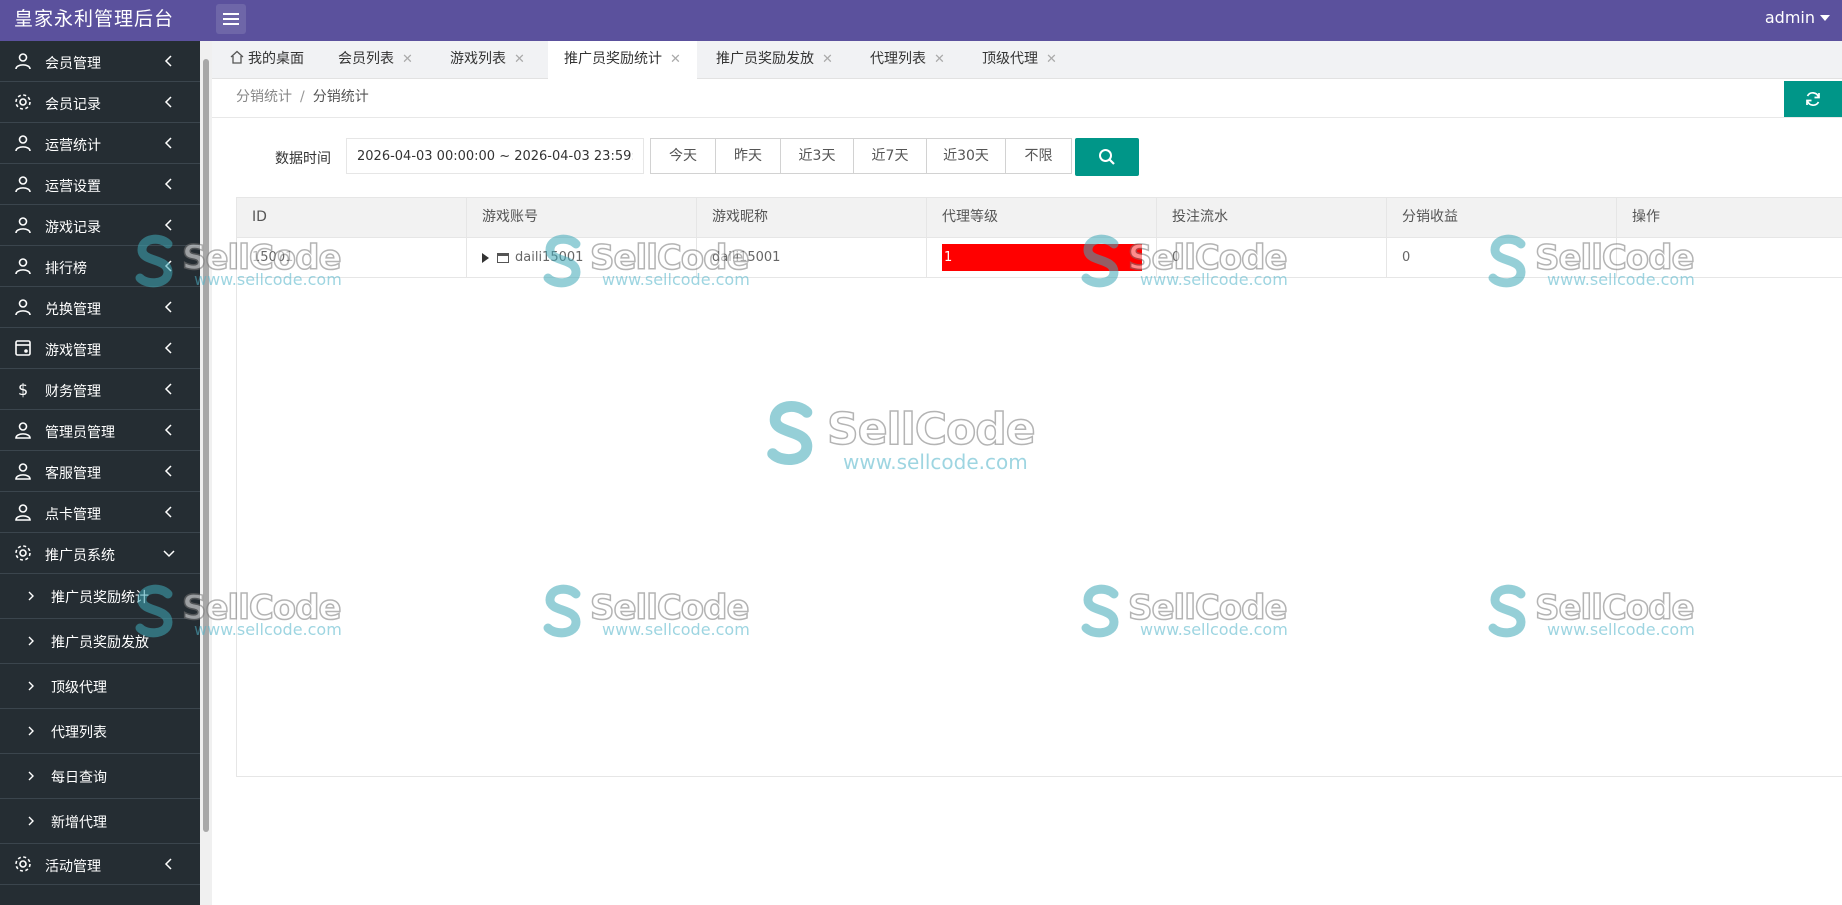  I want to click on sidebar-subitem-label: 顶级代理, so click(79, 688).